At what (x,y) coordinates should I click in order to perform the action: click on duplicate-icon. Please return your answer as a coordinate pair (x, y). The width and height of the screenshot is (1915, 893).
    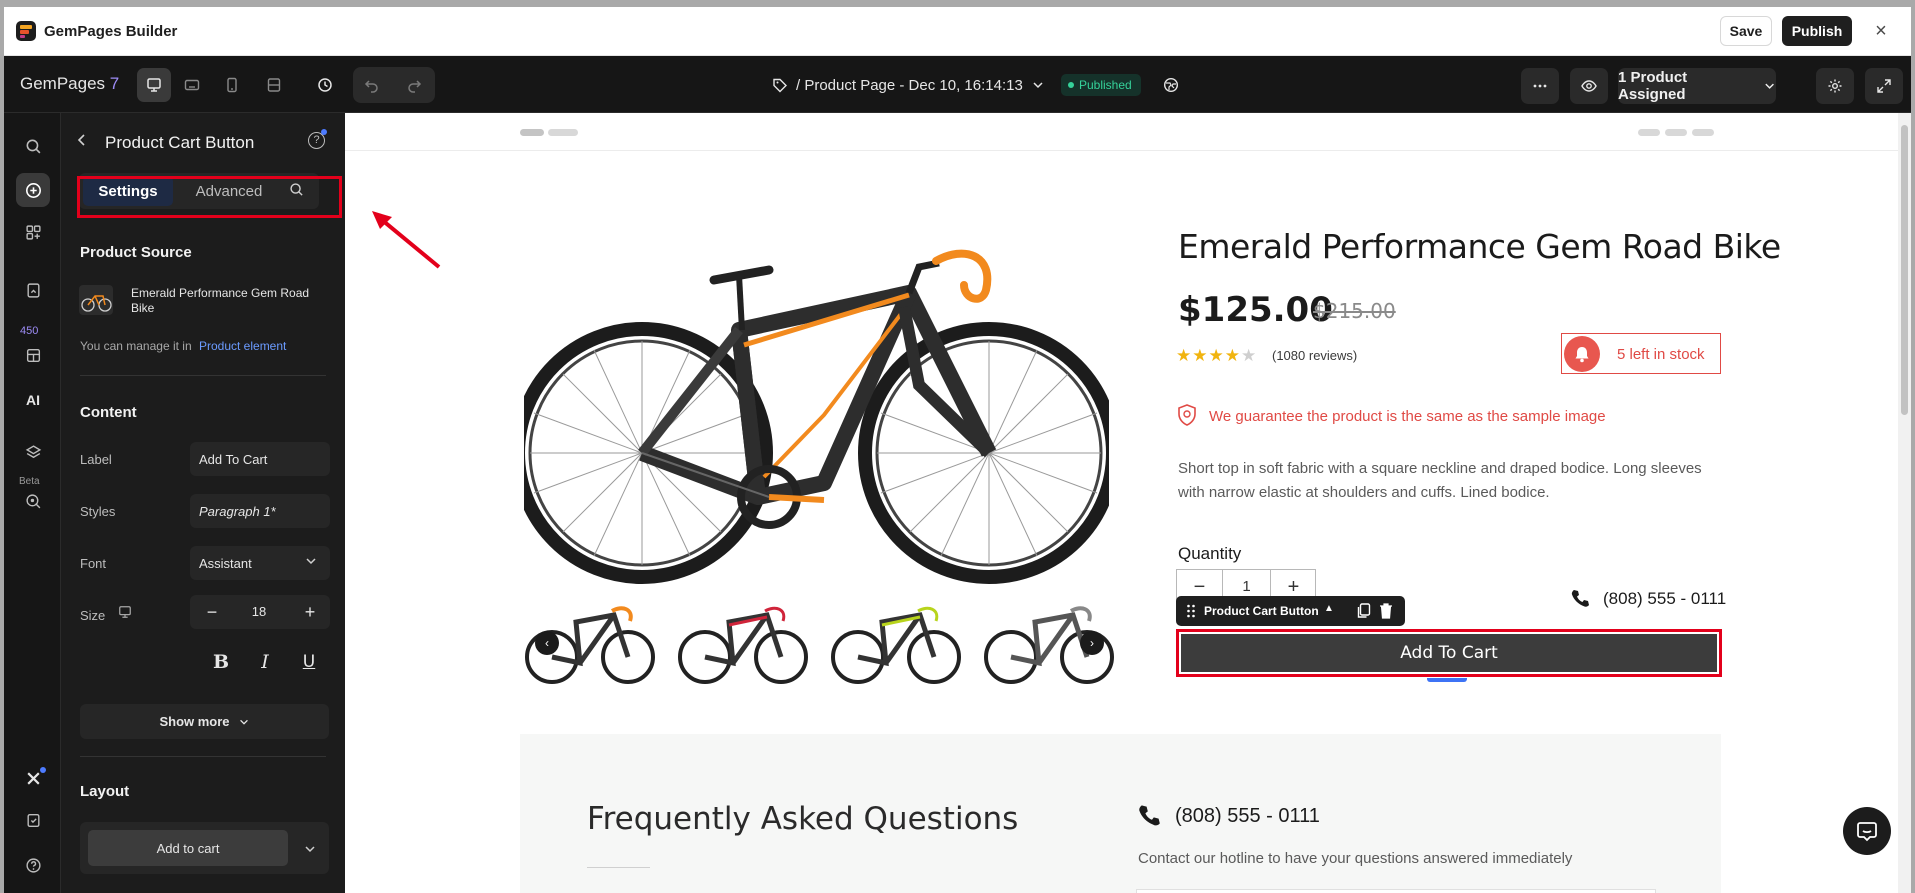
    Looking at the image, I should click on (1364, 611).